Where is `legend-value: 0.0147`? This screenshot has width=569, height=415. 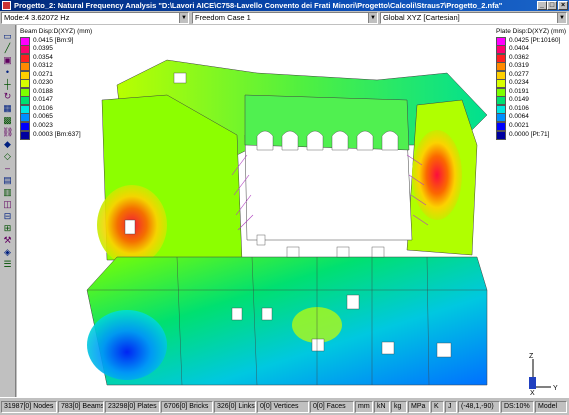 legend-value: 0.0147 is located at coordinates (43, 100).